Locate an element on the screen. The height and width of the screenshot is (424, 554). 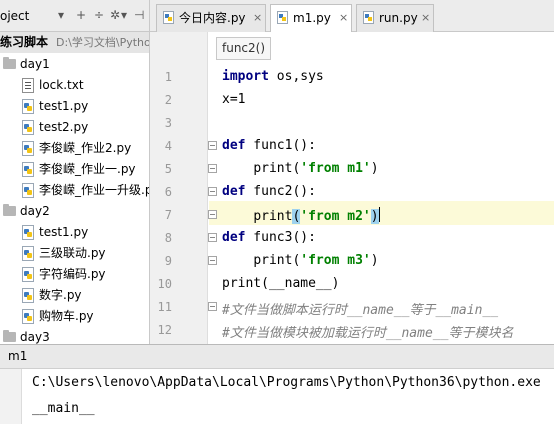
code-line-8: def func3(): is located at coordinates (269, 237).